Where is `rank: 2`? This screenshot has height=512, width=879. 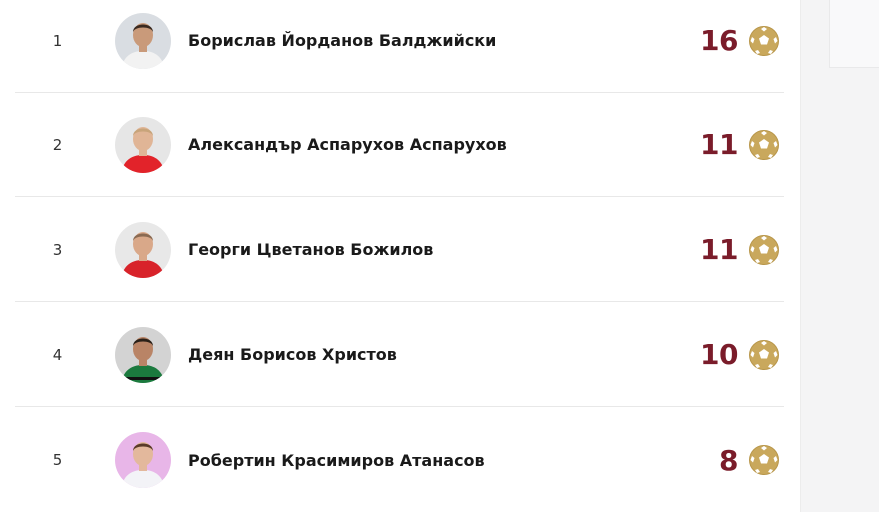
rank: 2 is located at coordinates (57, 144).